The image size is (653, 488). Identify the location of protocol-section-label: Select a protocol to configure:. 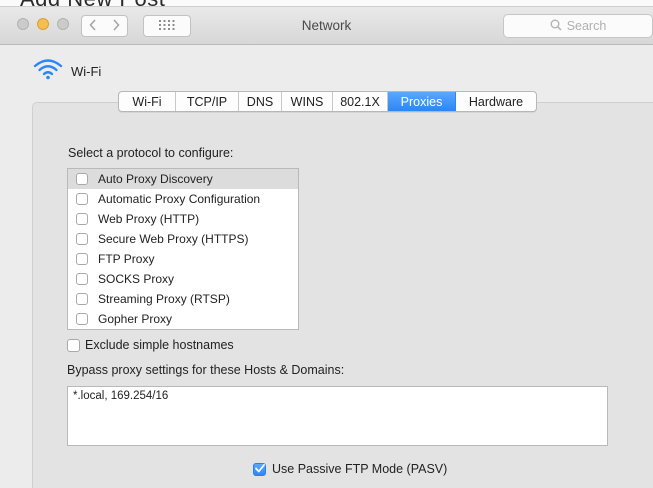
(151, 153).